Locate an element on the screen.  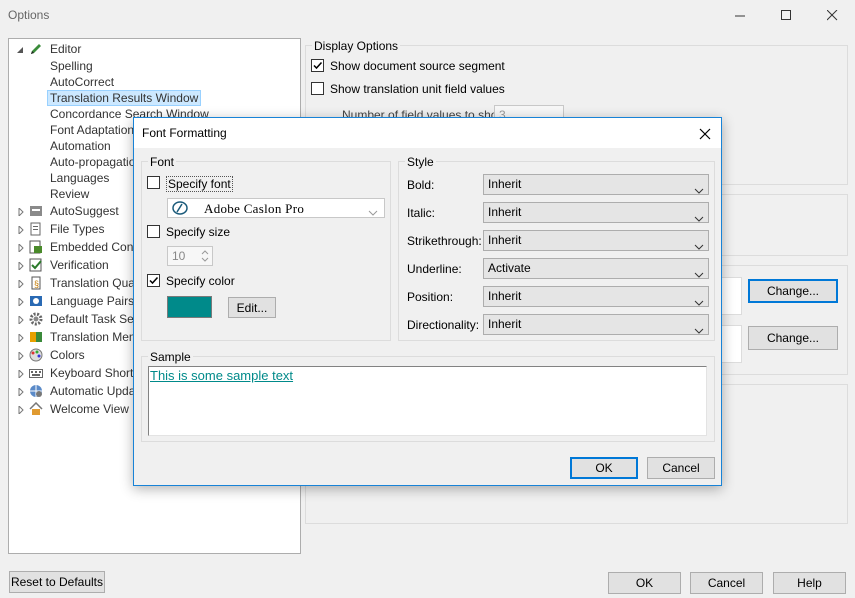
specify-size-checkbox is located at coordinates (153, 231).